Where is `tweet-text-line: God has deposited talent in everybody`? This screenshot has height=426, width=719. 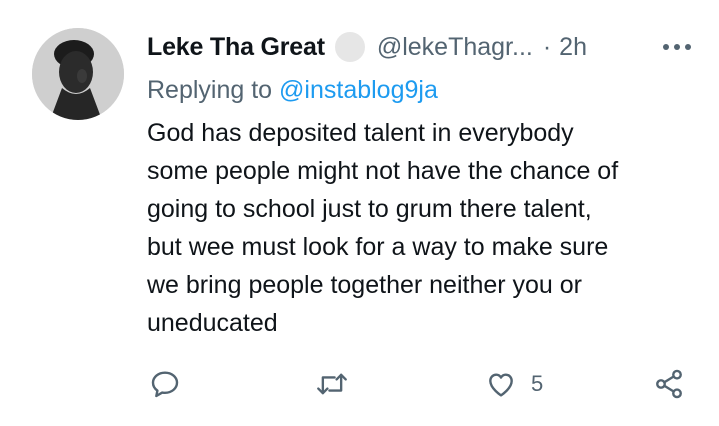
tweet-text-line: God has deposited talent in everybody is located at coordinates (360, 133).